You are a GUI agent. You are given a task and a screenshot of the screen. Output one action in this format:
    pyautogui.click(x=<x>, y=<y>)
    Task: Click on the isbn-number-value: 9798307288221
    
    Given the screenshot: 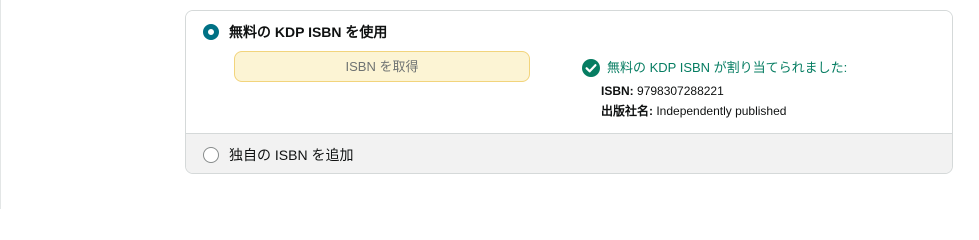 What is the action you would take?
    pyautogui.click(x=680, y=91)
    